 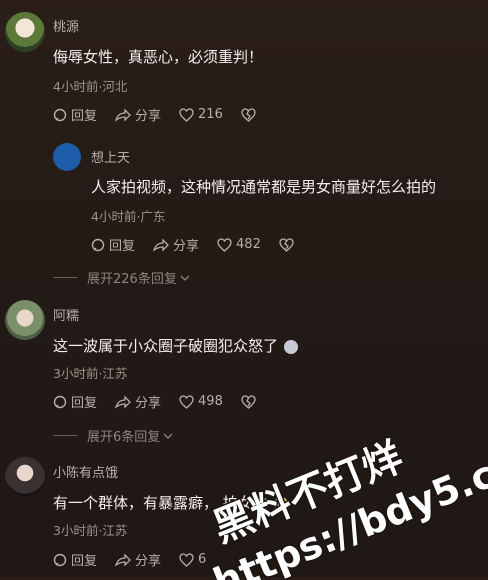 What do you see at coordinates (210, 114) in the screenshot?
I see `like-count: 216` at bounding box center [210, 114].